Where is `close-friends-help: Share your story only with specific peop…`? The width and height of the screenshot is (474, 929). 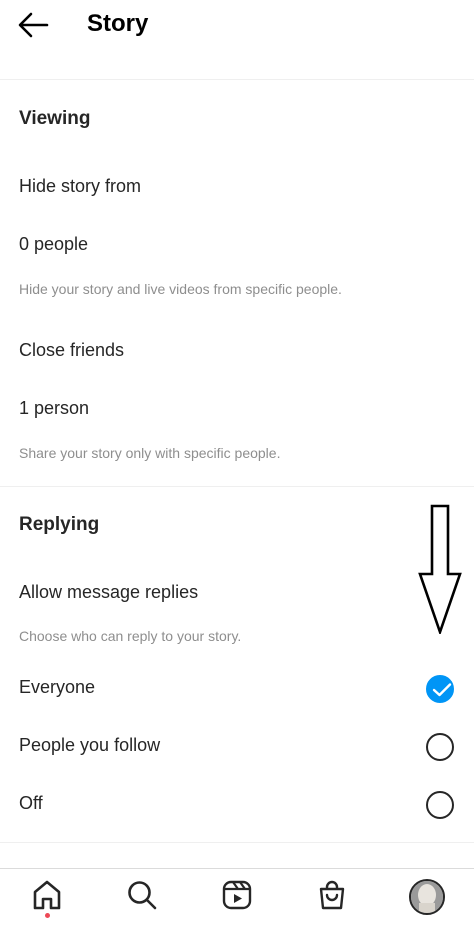
close-friends-help: Share your story only with specific peop… is located at coordinates (150, 453).